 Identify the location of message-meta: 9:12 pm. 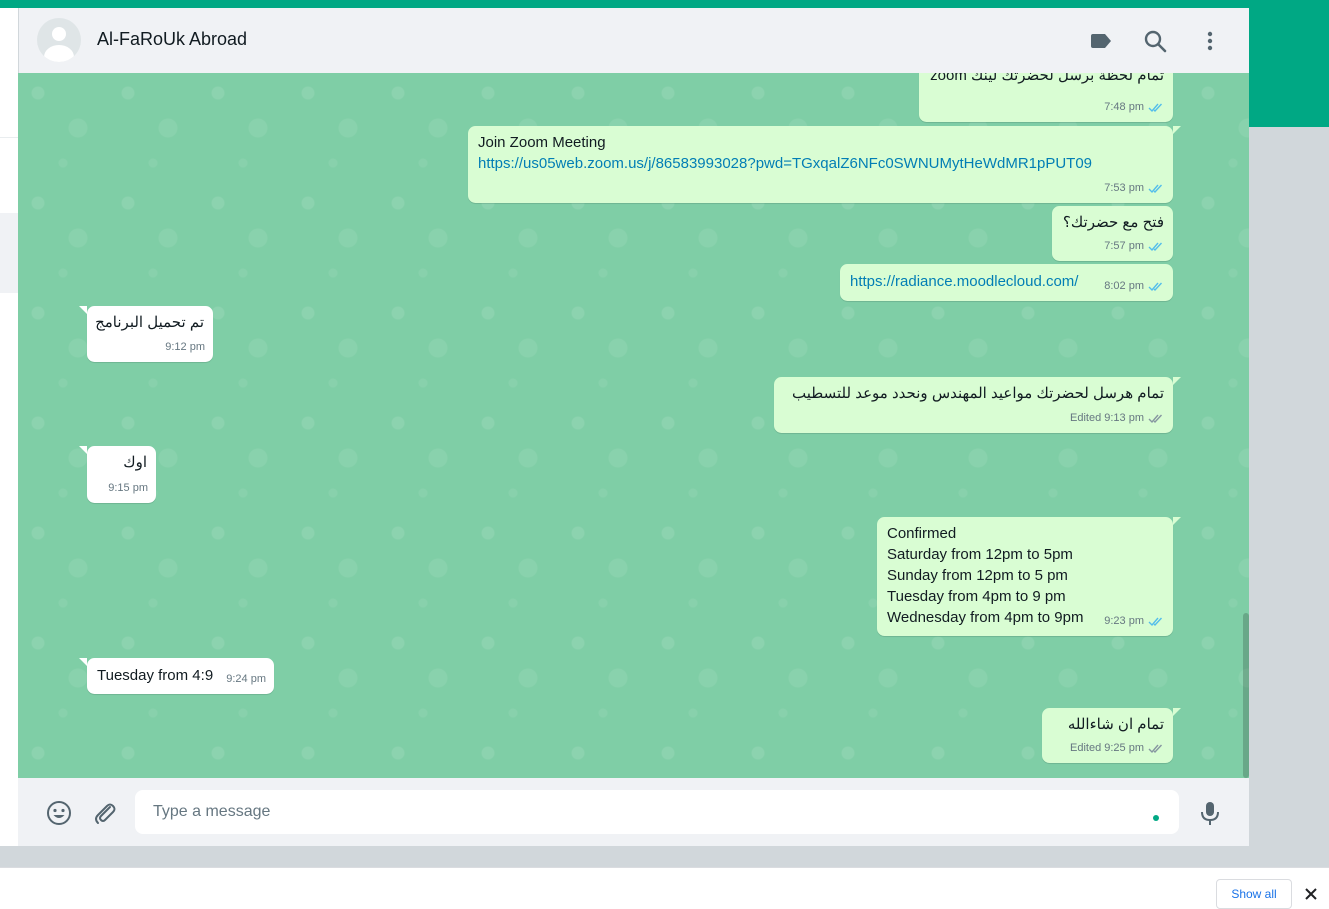
(185, 347).